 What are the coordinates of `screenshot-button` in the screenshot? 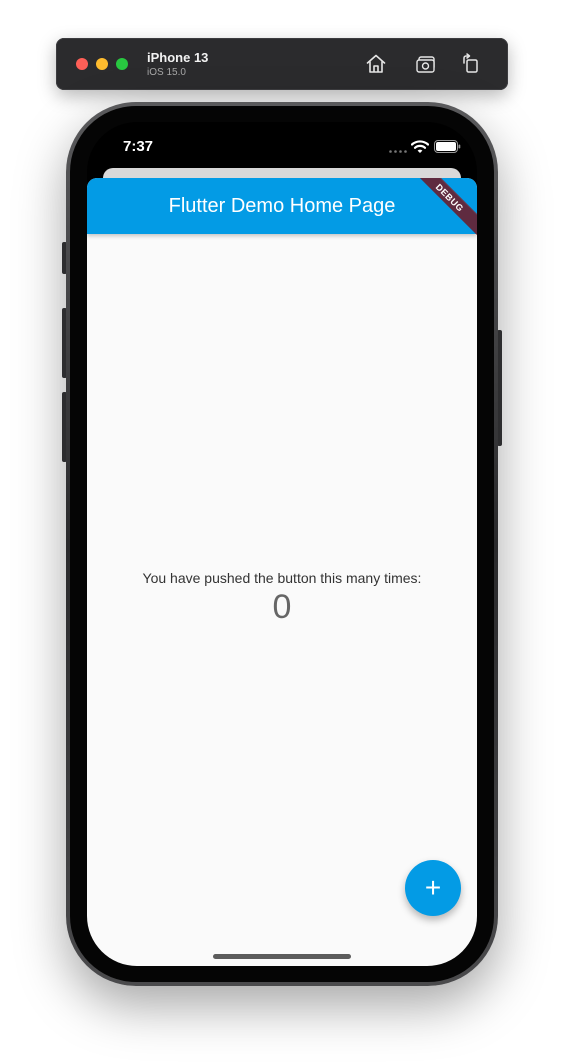 It's located at (426, 64).